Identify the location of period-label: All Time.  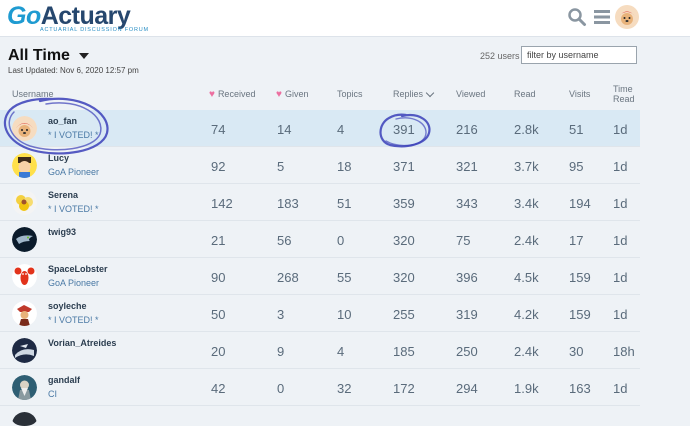
(39, 55).